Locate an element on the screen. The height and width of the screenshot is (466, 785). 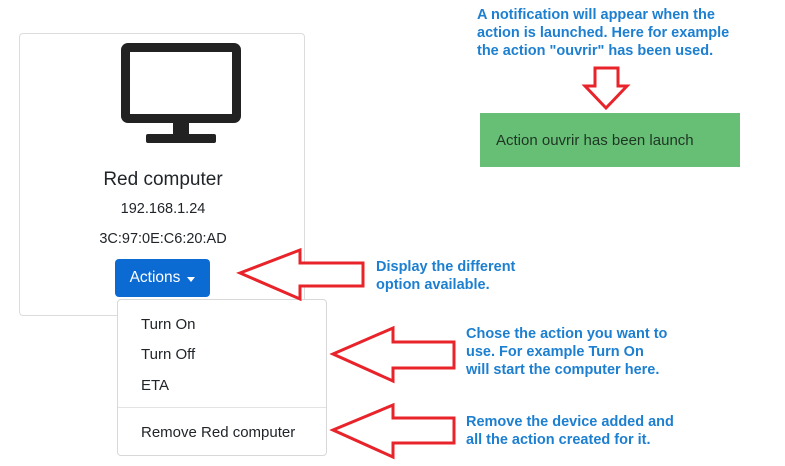
annotation-line: Display the different is located at coordinates (446, 267).